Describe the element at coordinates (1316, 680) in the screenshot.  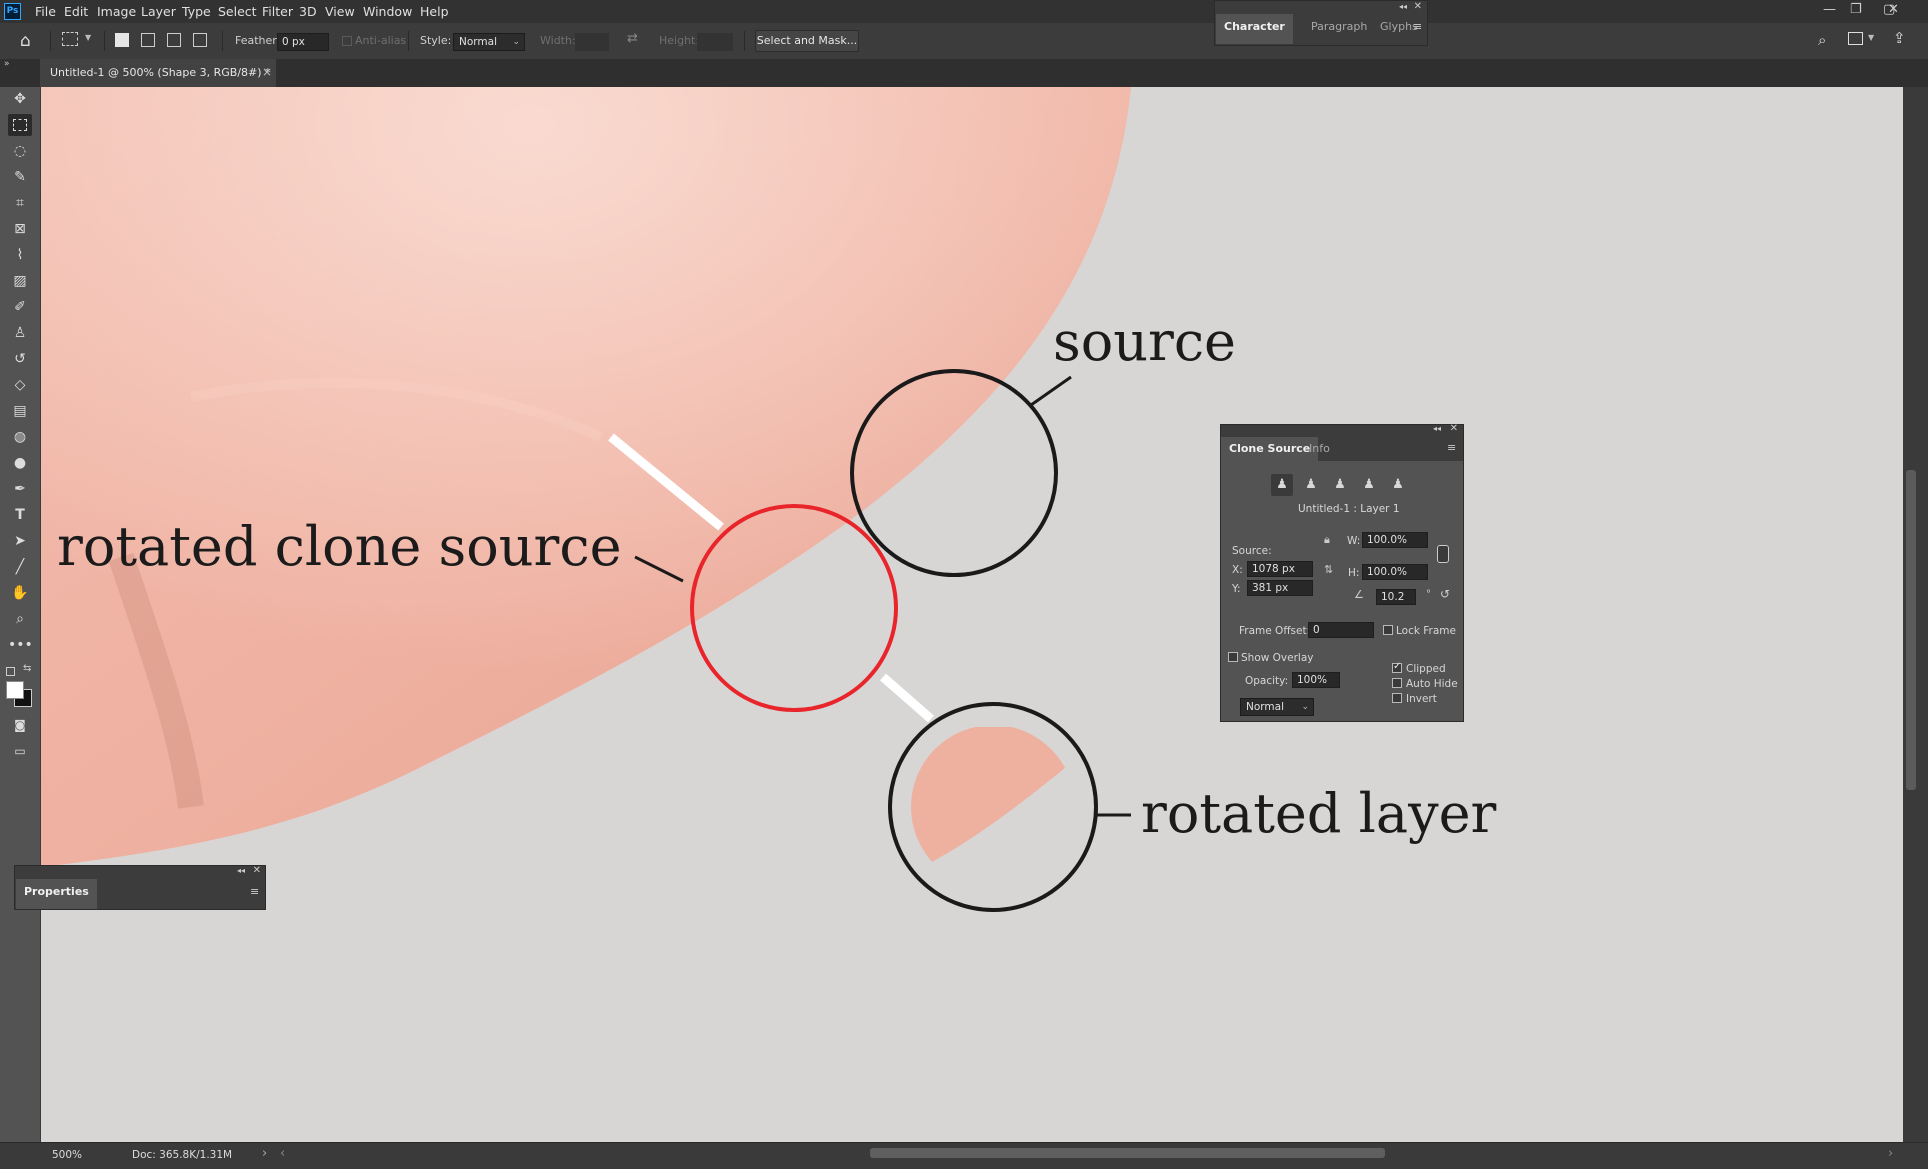
I see `opacity-input: 100%` at that location.